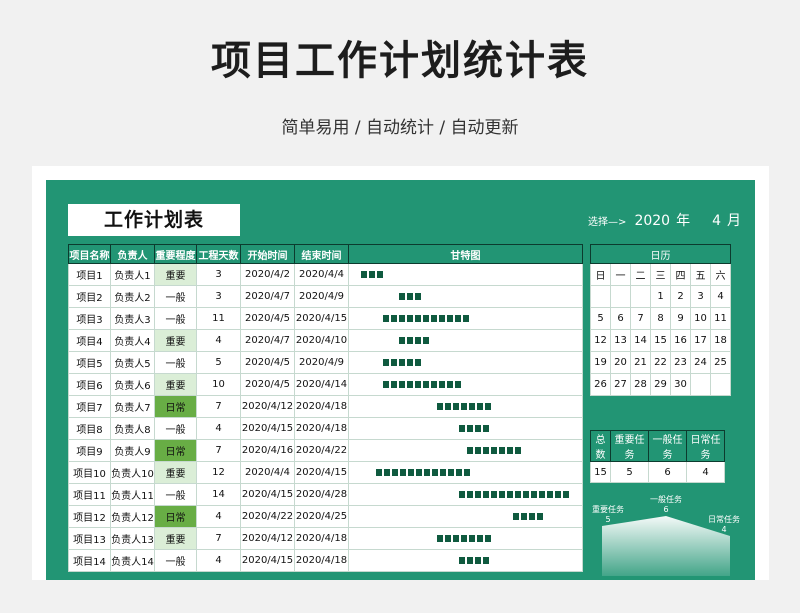  I want to click on calendar-day: 17, so click(700, 340).